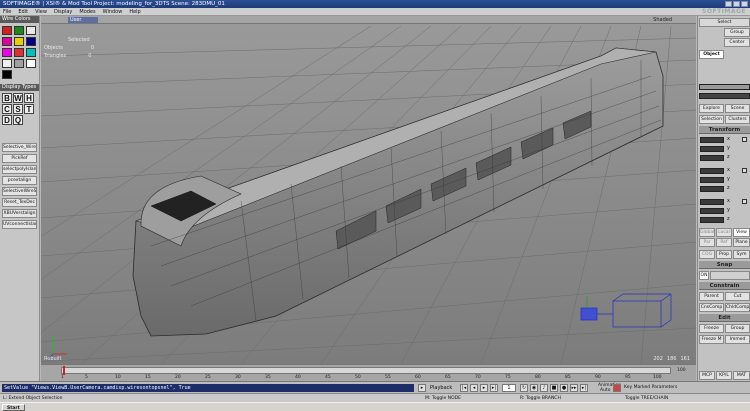 This screenshot has height=411, width=750. What do you see at coordinates (509, 388) in the screenshot?
I see `current-frame-field: 1` at bounding box center [509, 388].